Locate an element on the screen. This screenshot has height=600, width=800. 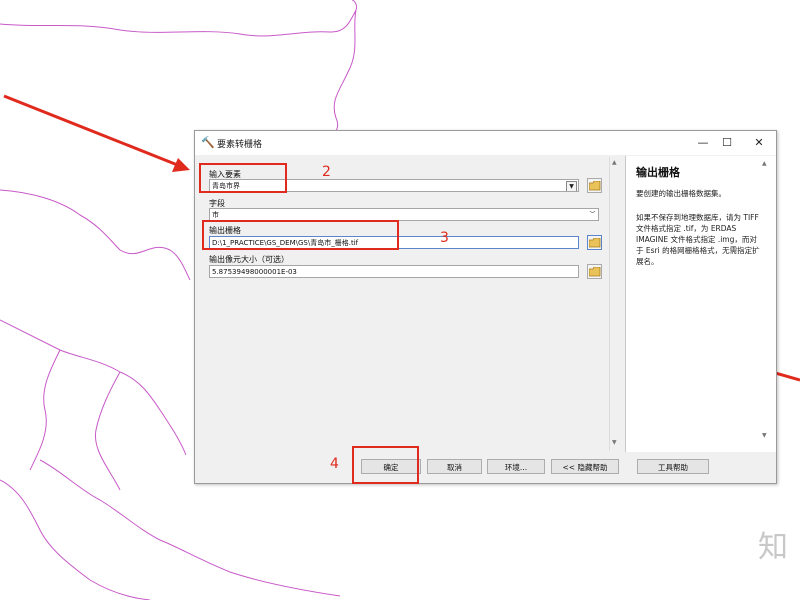
chevron-down-icon: ﹀ is located at coordinates (592, 214).